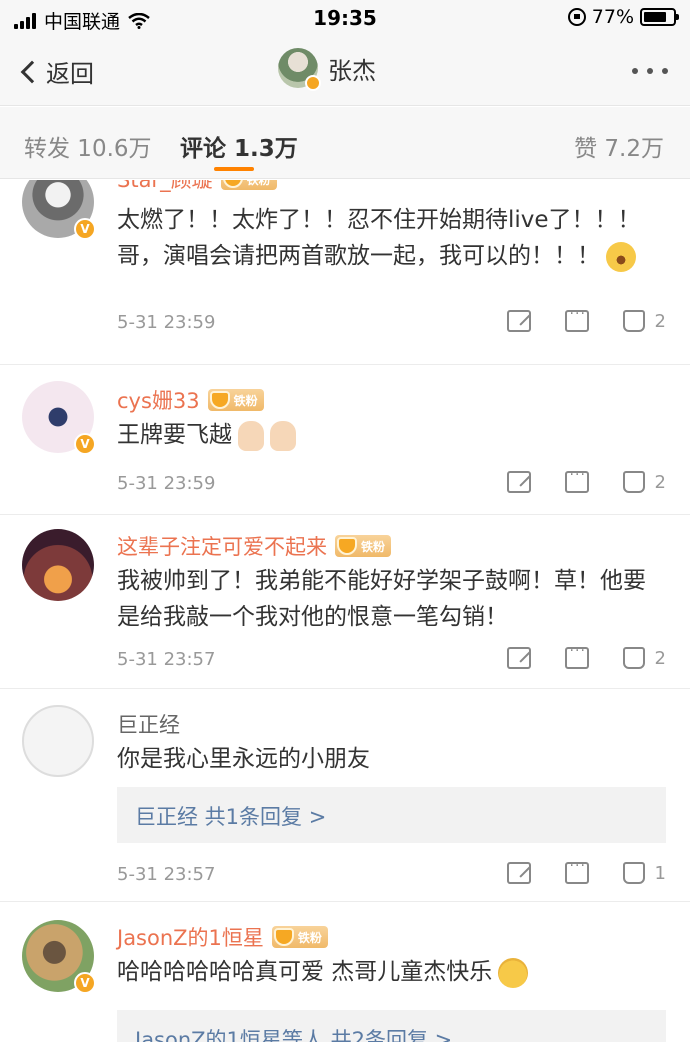  Describe the element at coordinates (313, 83) in the screenshot. I see `verified-badge-icon` at that location.